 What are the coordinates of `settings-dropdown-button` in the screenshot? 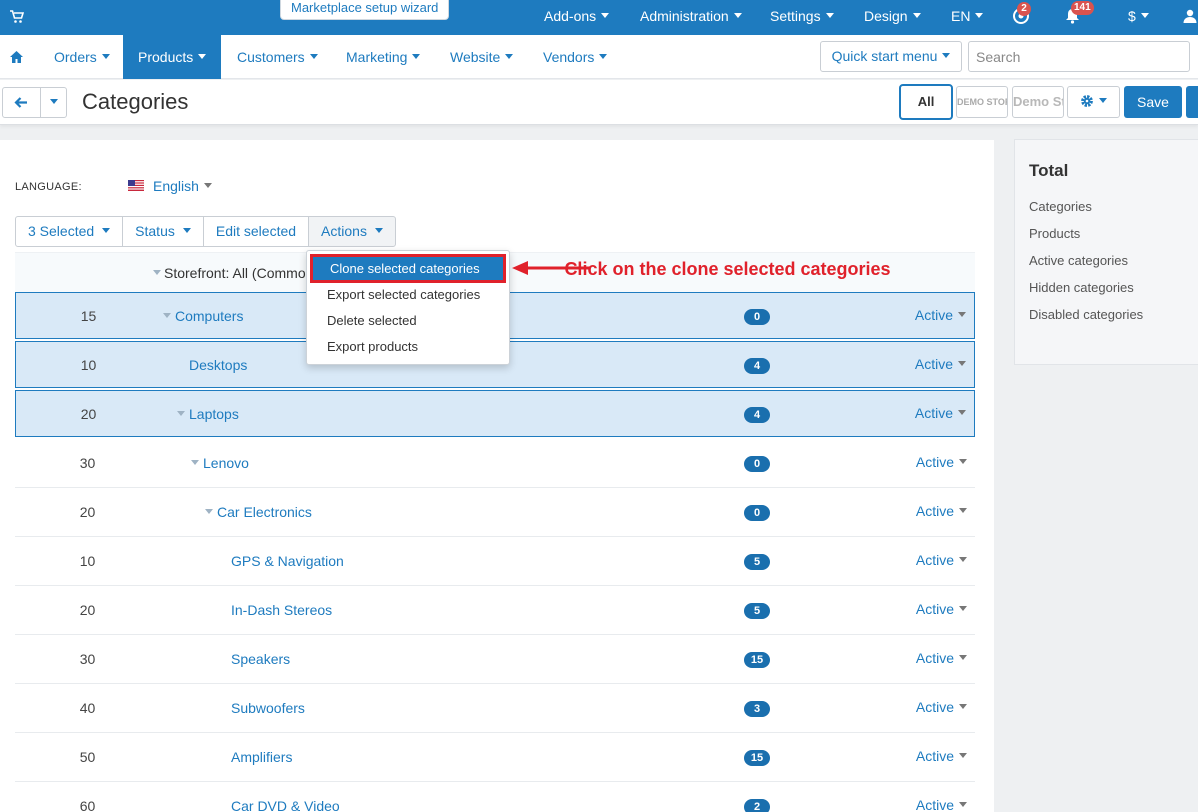 It's located at (1093, 102).